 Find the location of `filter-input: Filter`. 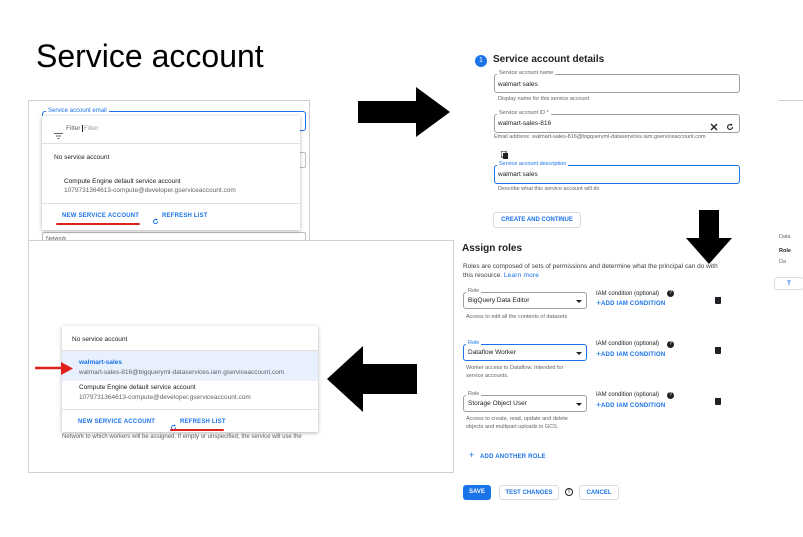

filter-input: Filter is located at coordinates (90, 128).